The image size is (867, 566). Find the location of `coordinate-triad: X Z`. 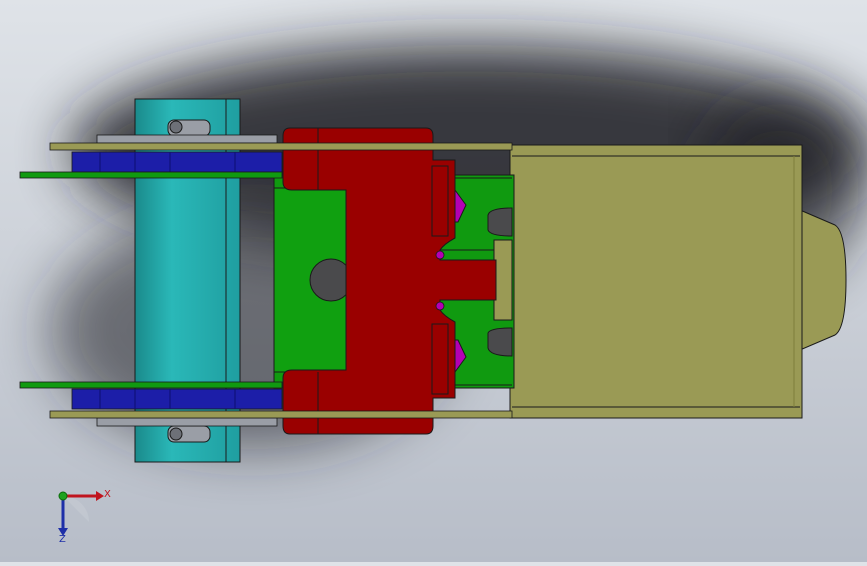

coordinate-triad: X Z is located at coordinates (84, 517).